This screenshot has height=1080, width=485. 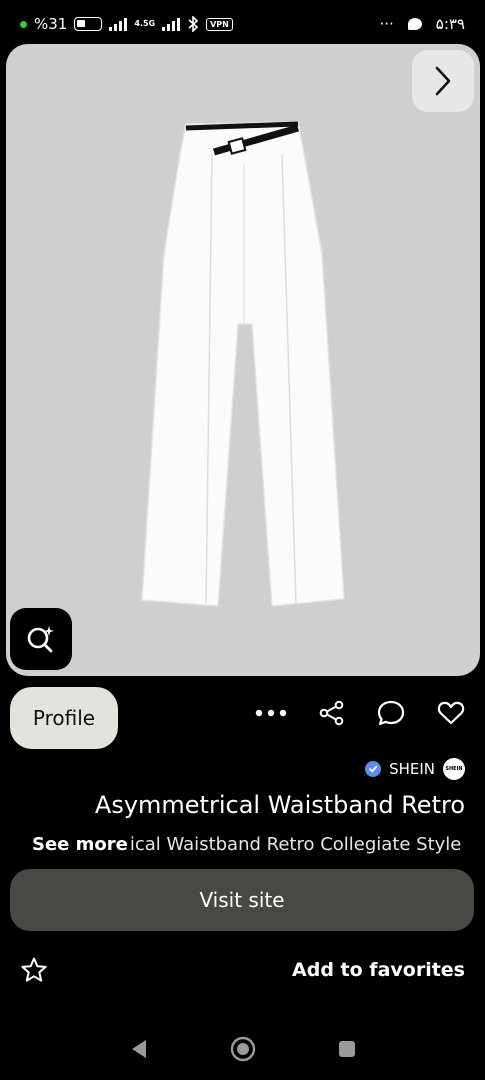 I want to click on brand-row: SHEIN SHEIN, so click(x=415, y=769).